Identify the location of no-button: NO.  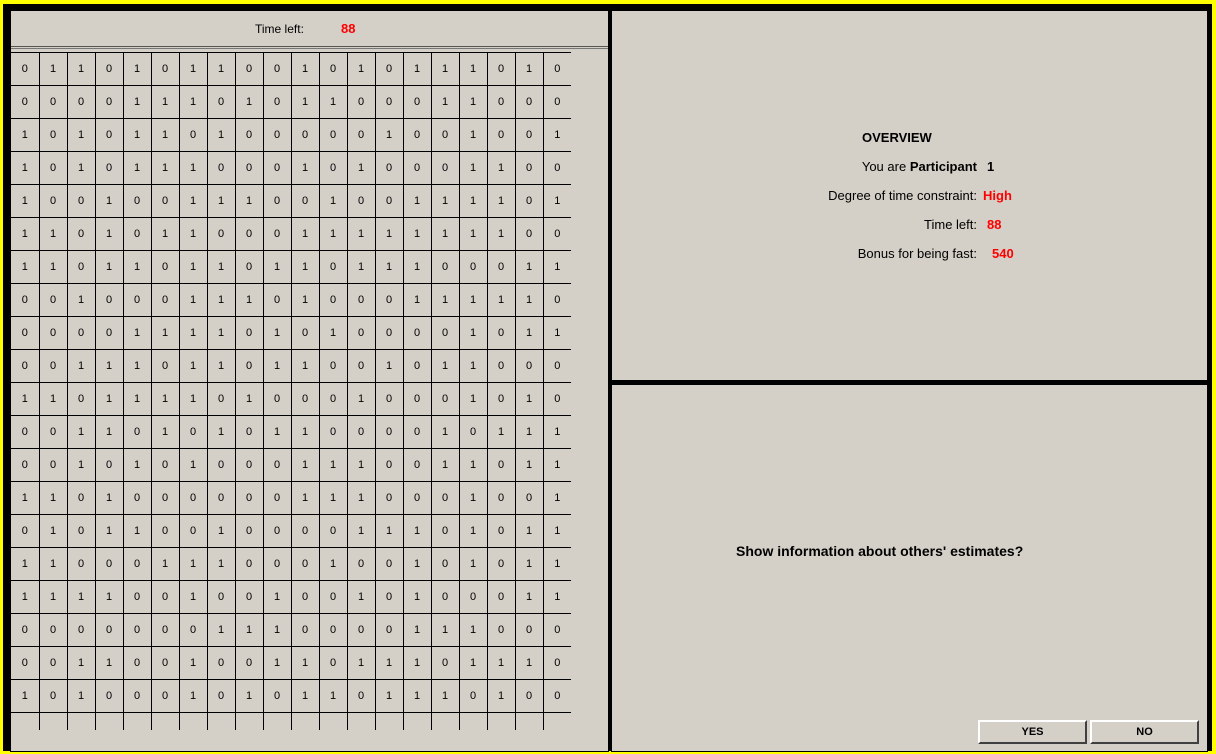
(1144, 732).